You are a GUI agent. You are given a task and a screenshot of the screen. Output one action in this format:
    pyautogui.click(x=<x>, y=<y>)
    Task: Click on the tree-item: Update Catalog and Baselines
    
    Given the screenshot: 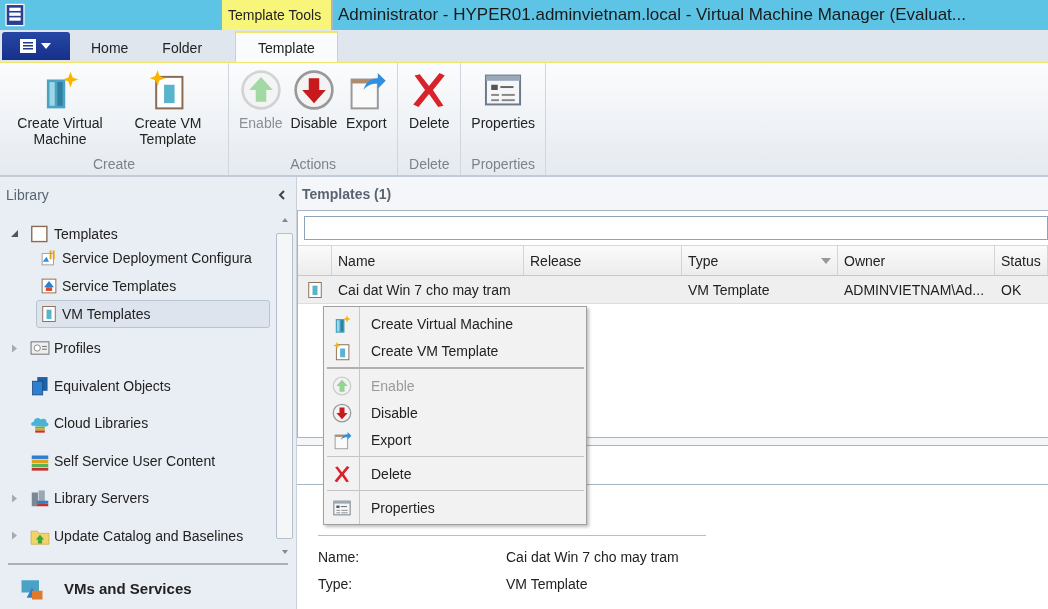 What is the action you would take?
    pyautogui.click(x=138, y=535)
    